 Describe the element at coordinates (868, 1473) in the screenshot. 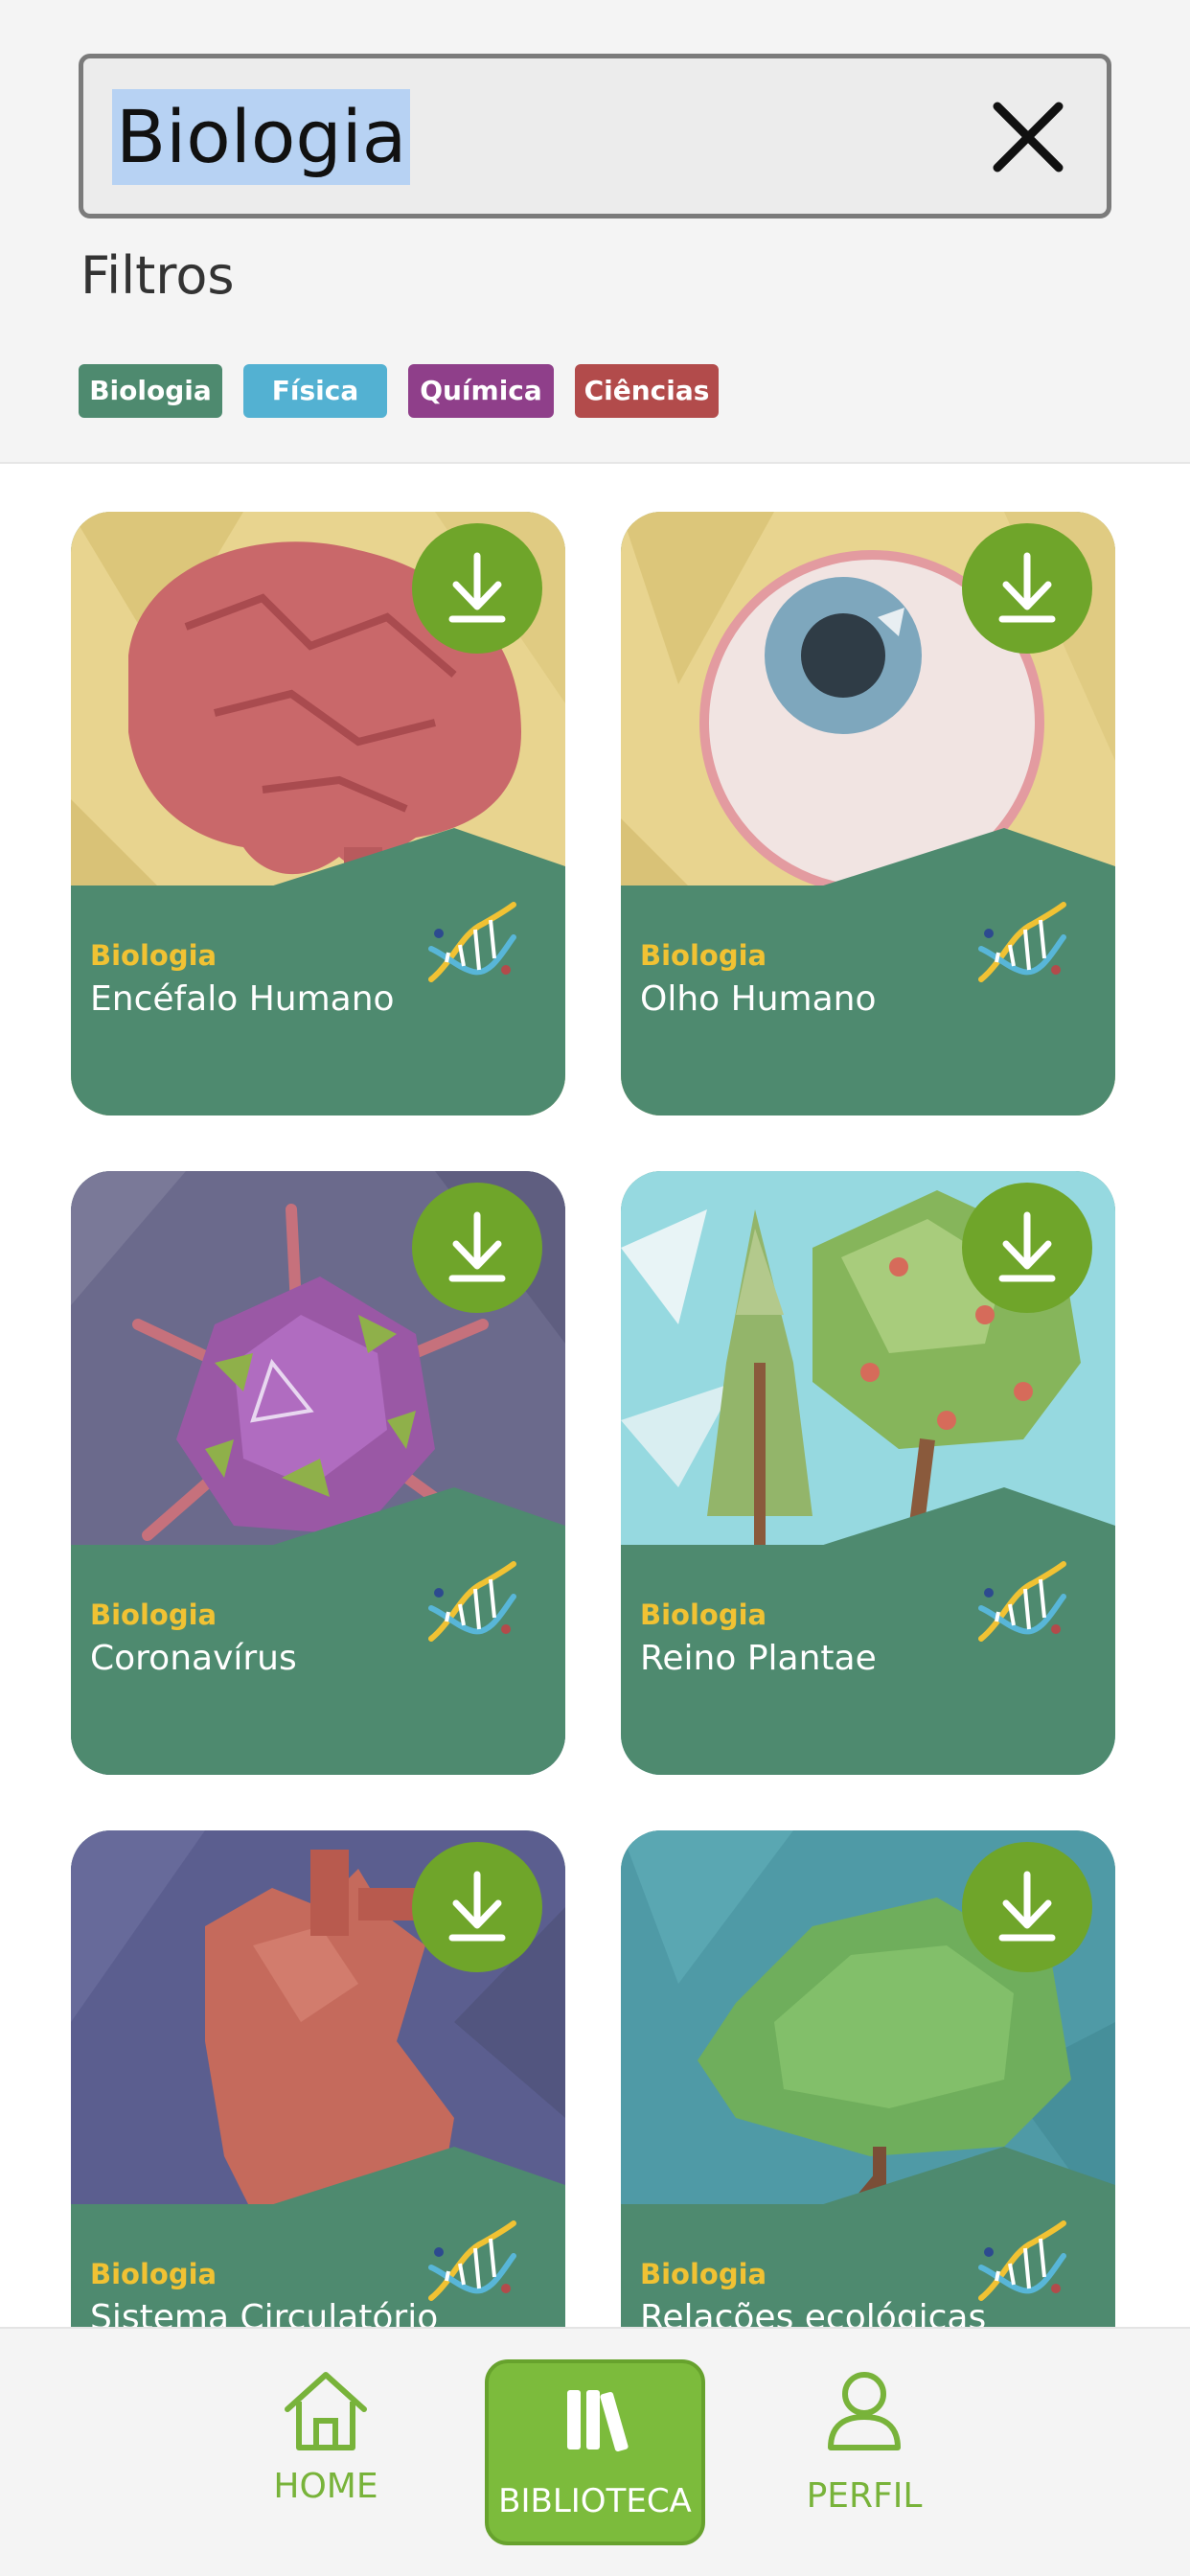

I see `library-card: Biologia Reino Plantae` at that location.